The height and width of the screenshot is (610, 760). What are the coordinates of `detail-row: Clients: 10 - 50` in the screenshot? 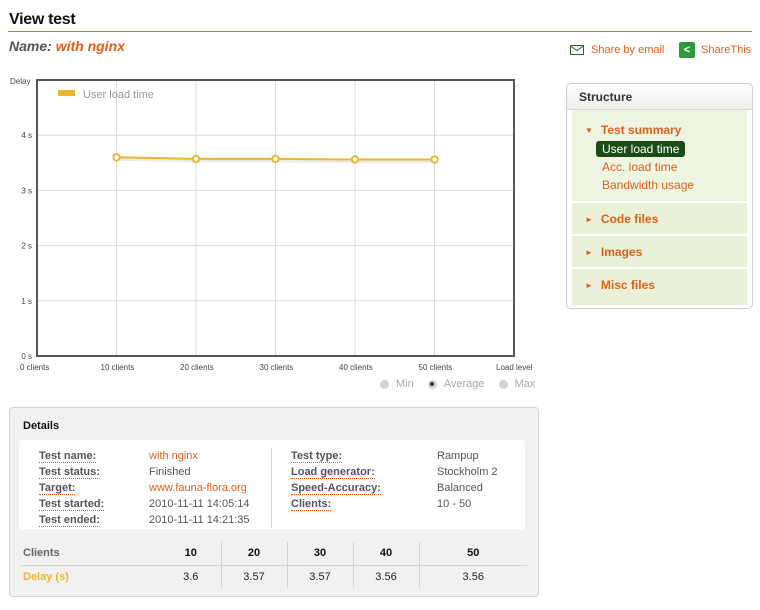 It's located at (394, 506).